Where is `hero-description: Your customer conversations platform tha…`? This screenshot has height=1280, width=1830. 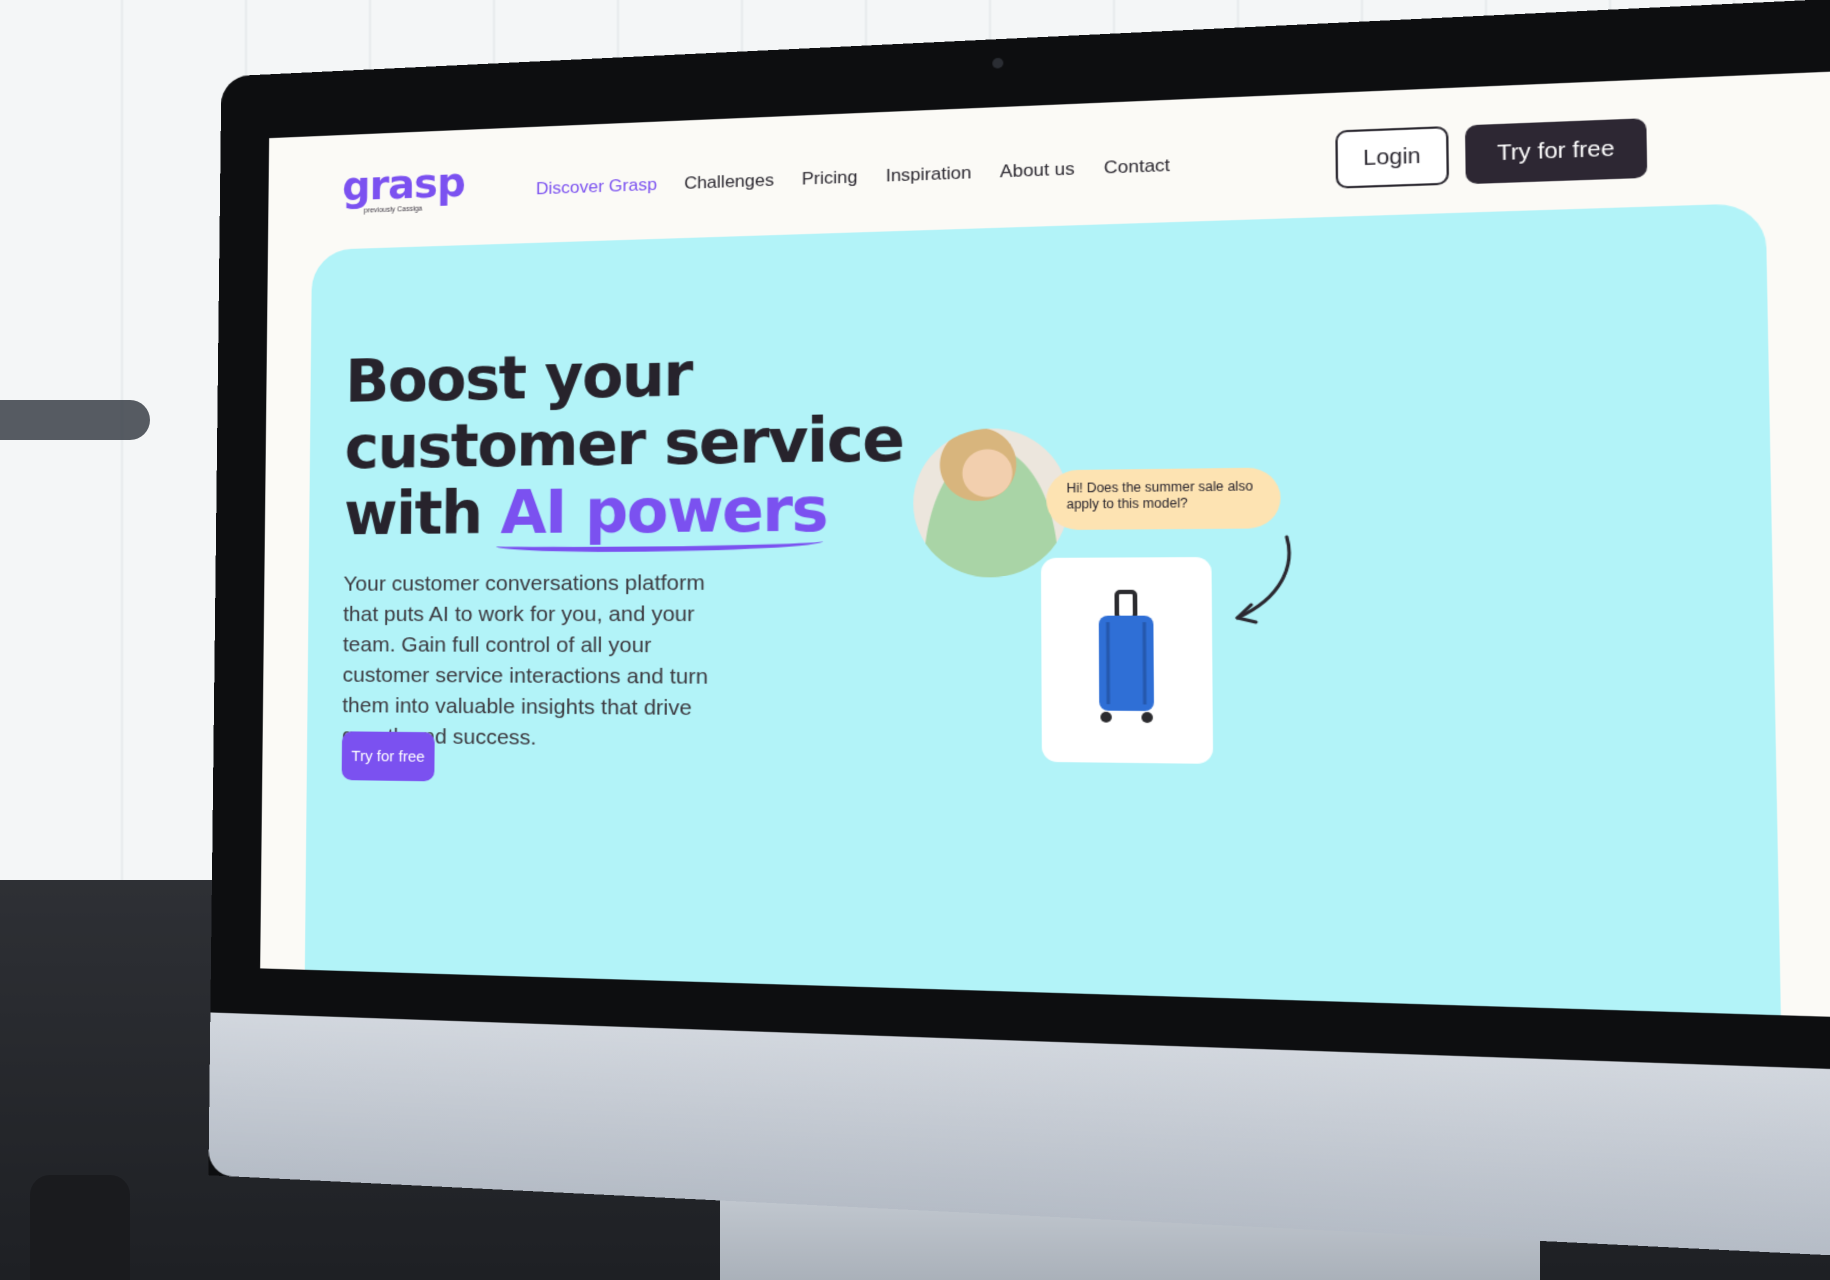 hero-description: Your customer conversations platform tha… is located at coordinates (524, 660).